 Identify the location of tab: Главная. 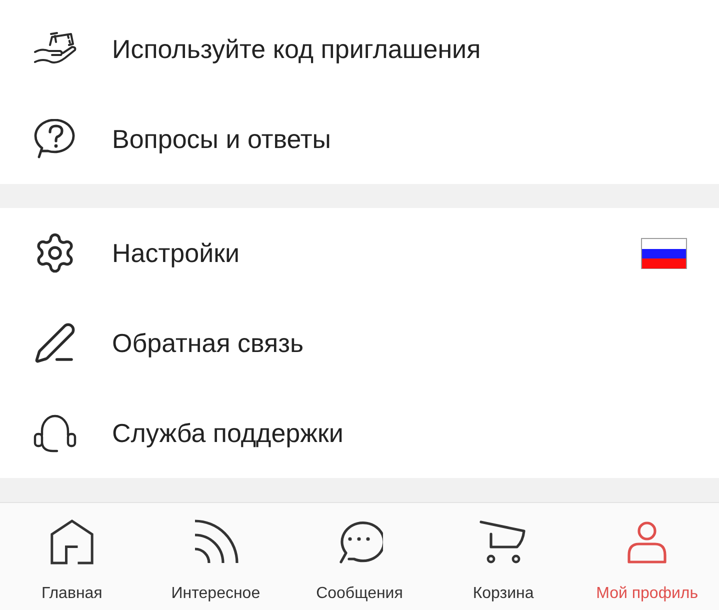
(72, 556).